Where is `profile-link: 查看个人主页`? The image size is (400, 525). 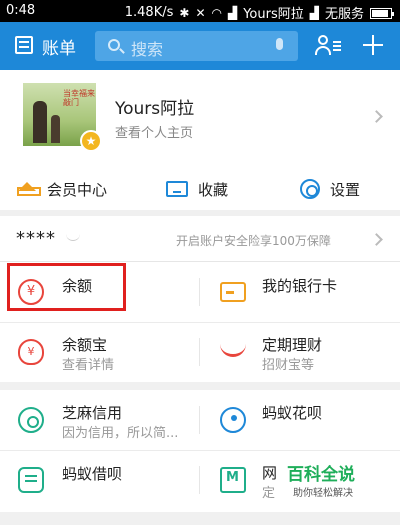 profile-link: 查看个人主页 is located at coordinates (154, 131).